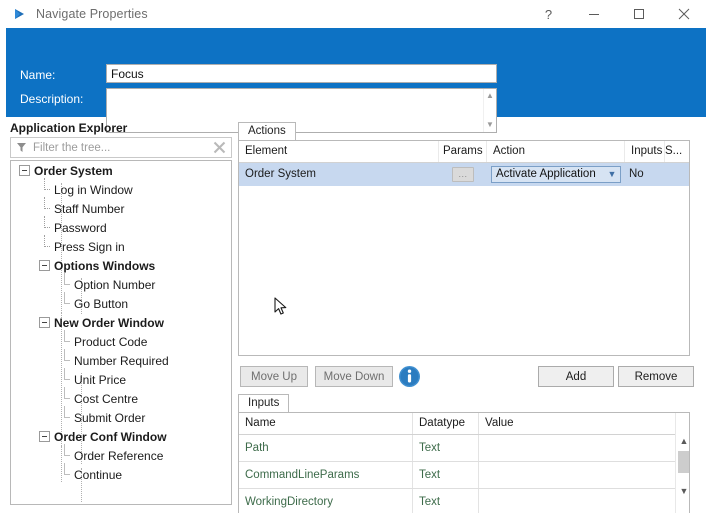 Image resolution: width=706 pixels, height=513 pixels. I want to click on column-header-inputs: Inputs, so click(645, 151).